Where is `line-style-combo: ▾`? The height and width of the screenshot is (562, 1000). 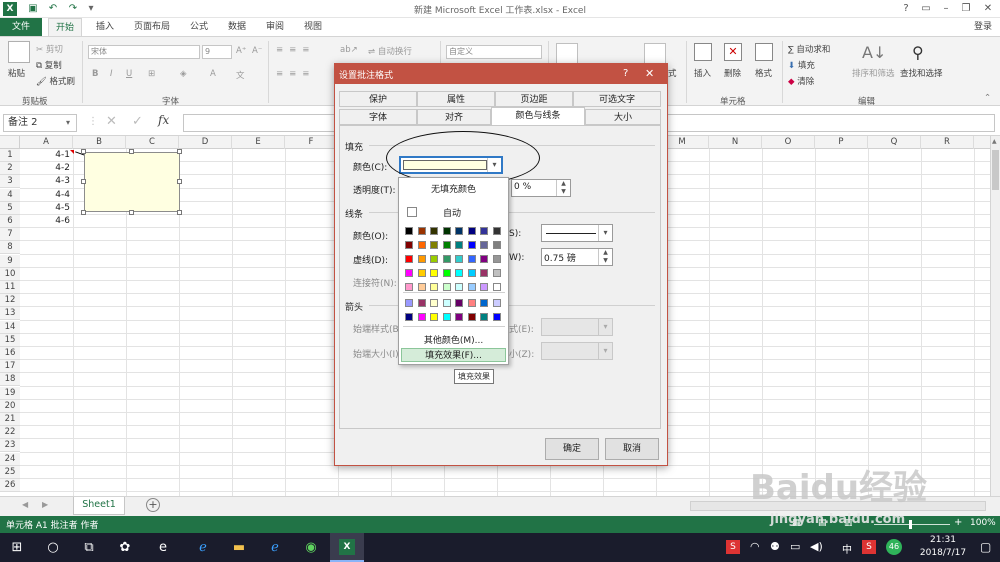
line-style-combo: ▾ is located at coordinates (577, 233).